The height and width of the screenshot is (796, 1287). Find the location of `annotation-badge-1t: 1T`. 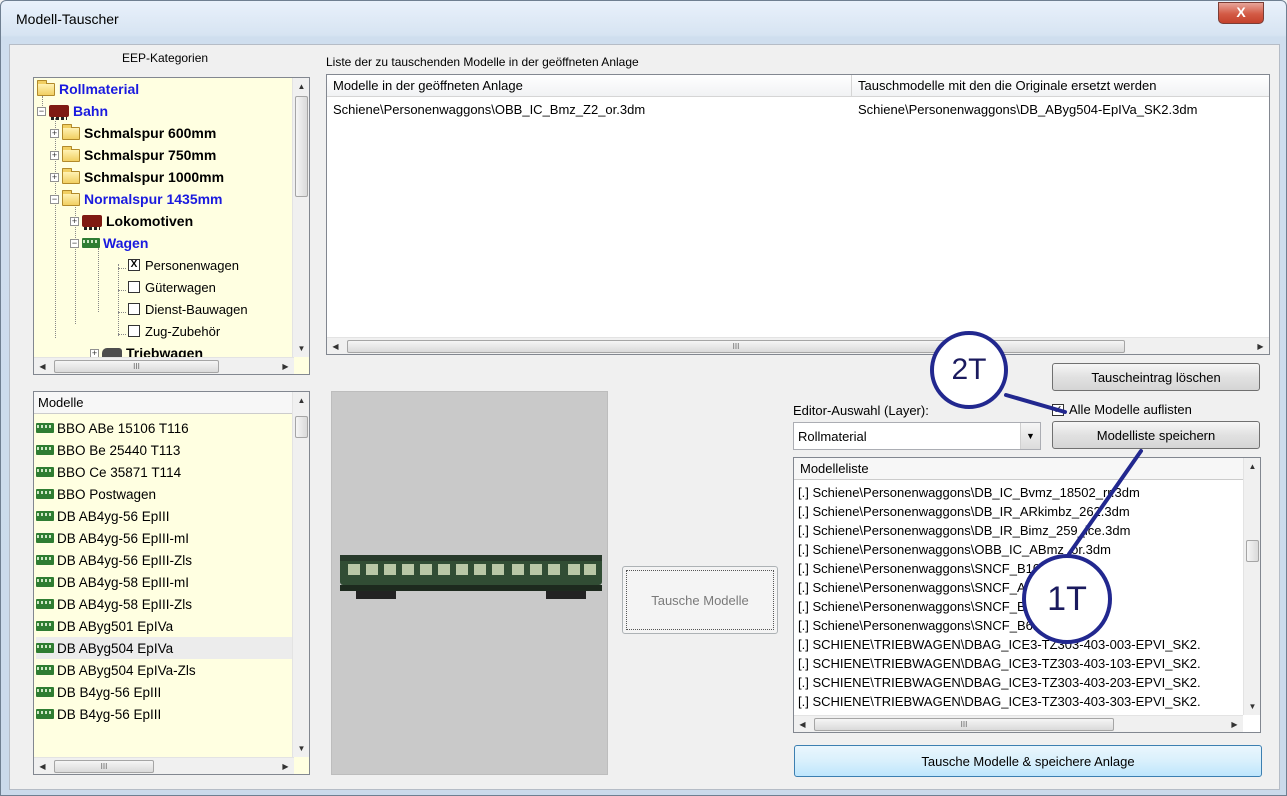

annotation-badge-1t: 1T is located at coordinates (1067, 599).